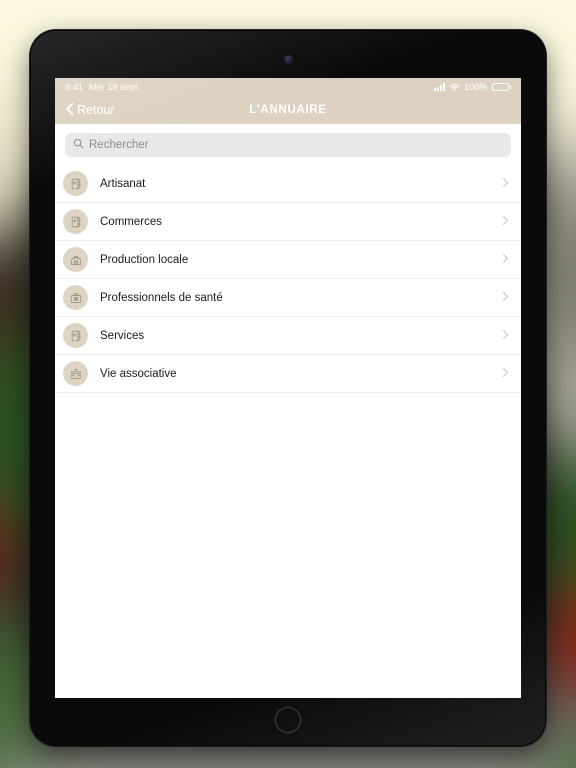 Image resolution: width=576 pixels, height=768 pixels. What do you see at coordinates (161, 297) in the screenshot?
I see `list-item-label: Professionnels de santé` at bounding box center [161, 297].